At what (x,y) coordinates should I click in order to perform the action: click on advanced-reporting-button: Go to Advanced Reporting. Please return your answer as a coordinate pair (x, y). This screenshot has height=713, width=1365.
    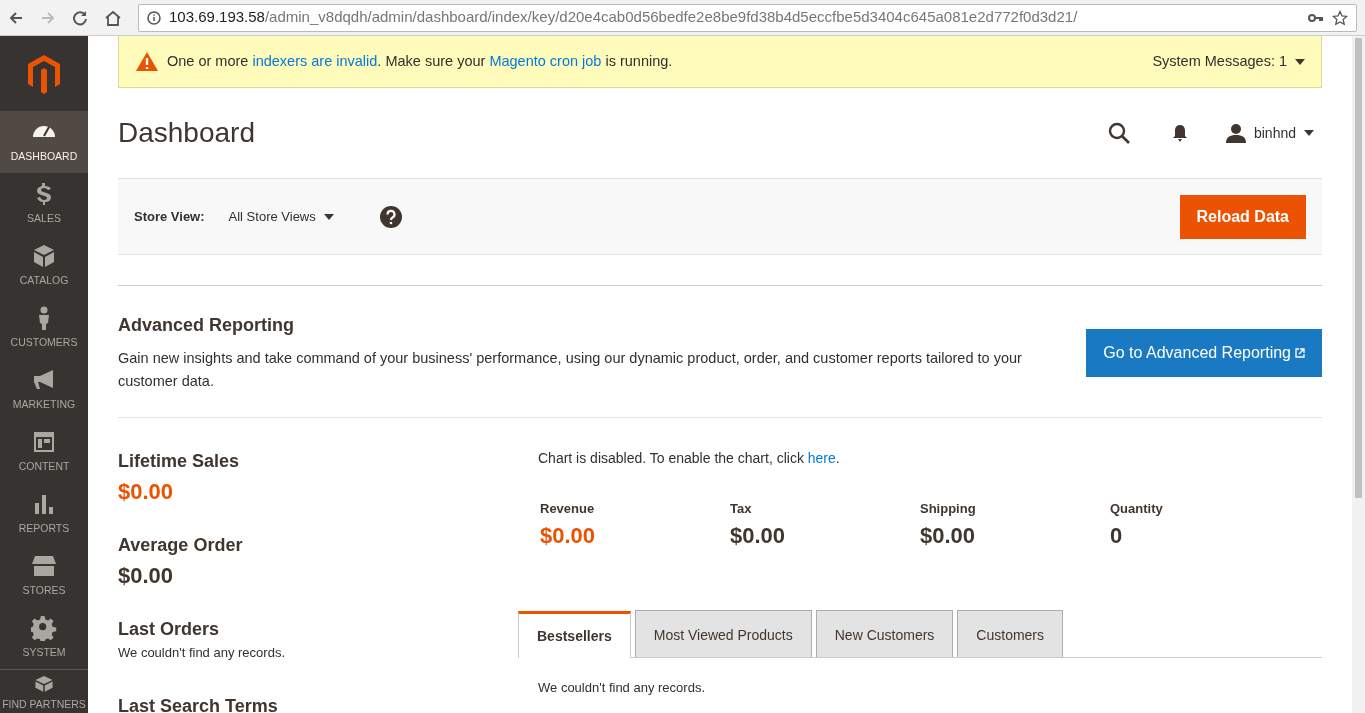
    Looking at the image, I should click on (1204, 352).